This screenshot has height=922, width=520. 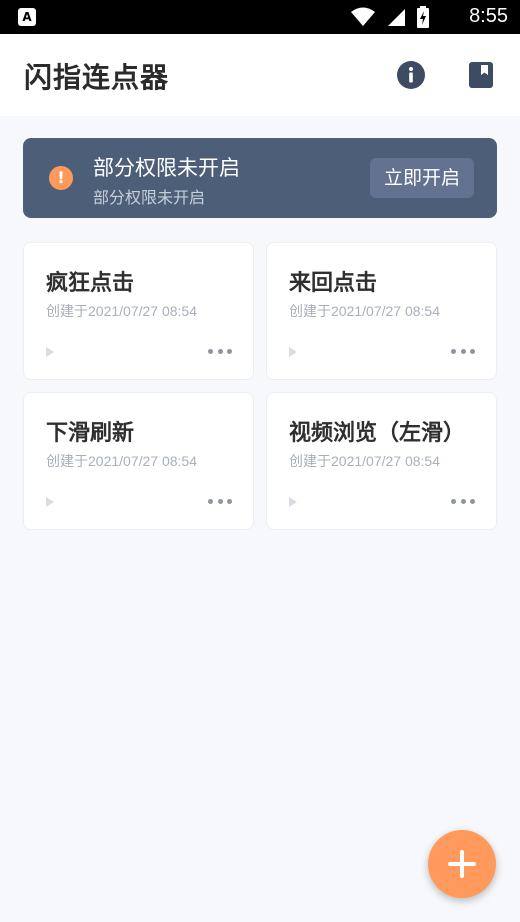 I want to click on banner-title: 部分权限未开启, so click(x=166, y=168).